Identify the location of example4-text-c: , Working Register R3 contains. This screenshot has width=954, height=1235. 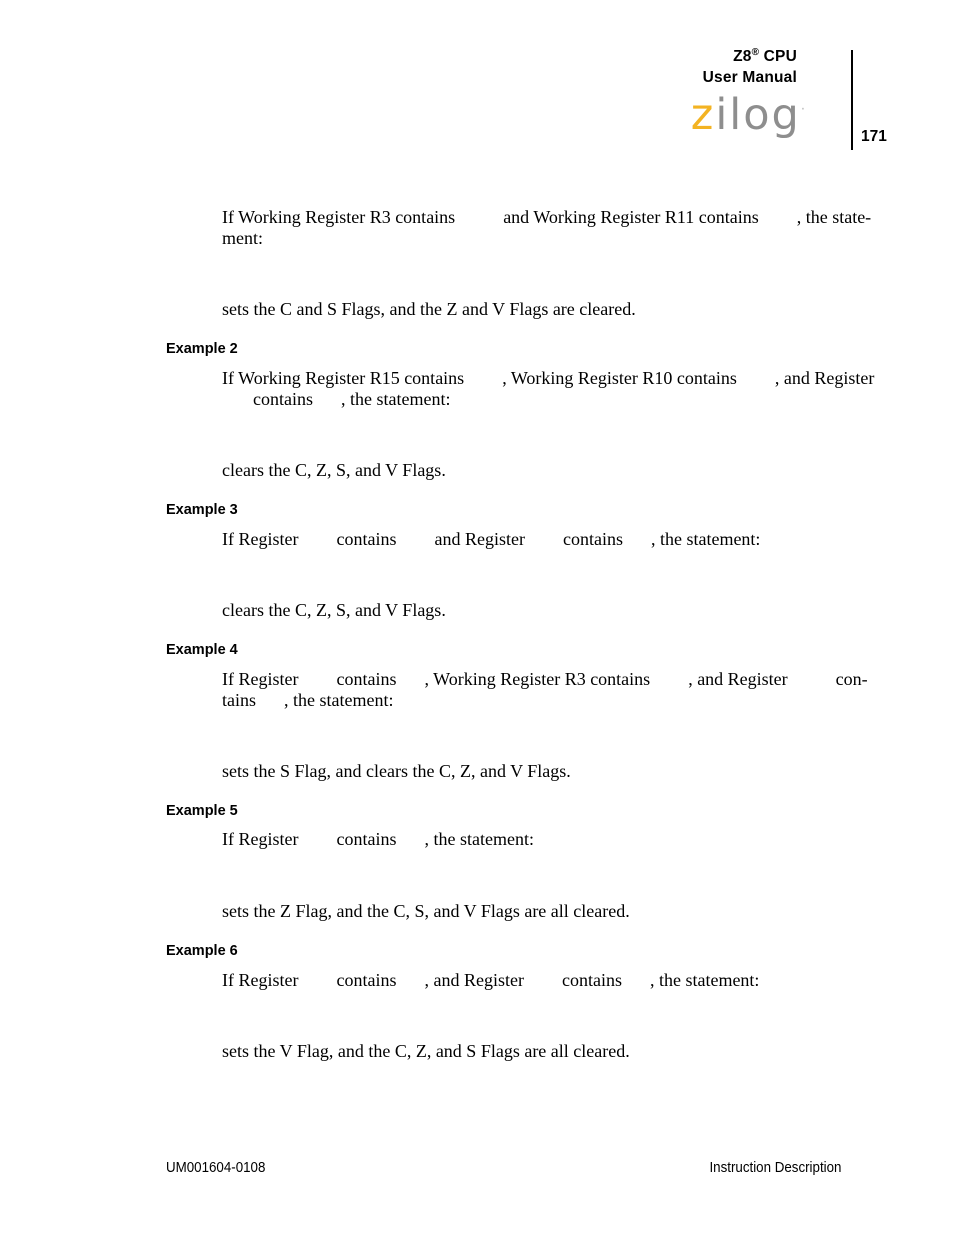
(537, 679).